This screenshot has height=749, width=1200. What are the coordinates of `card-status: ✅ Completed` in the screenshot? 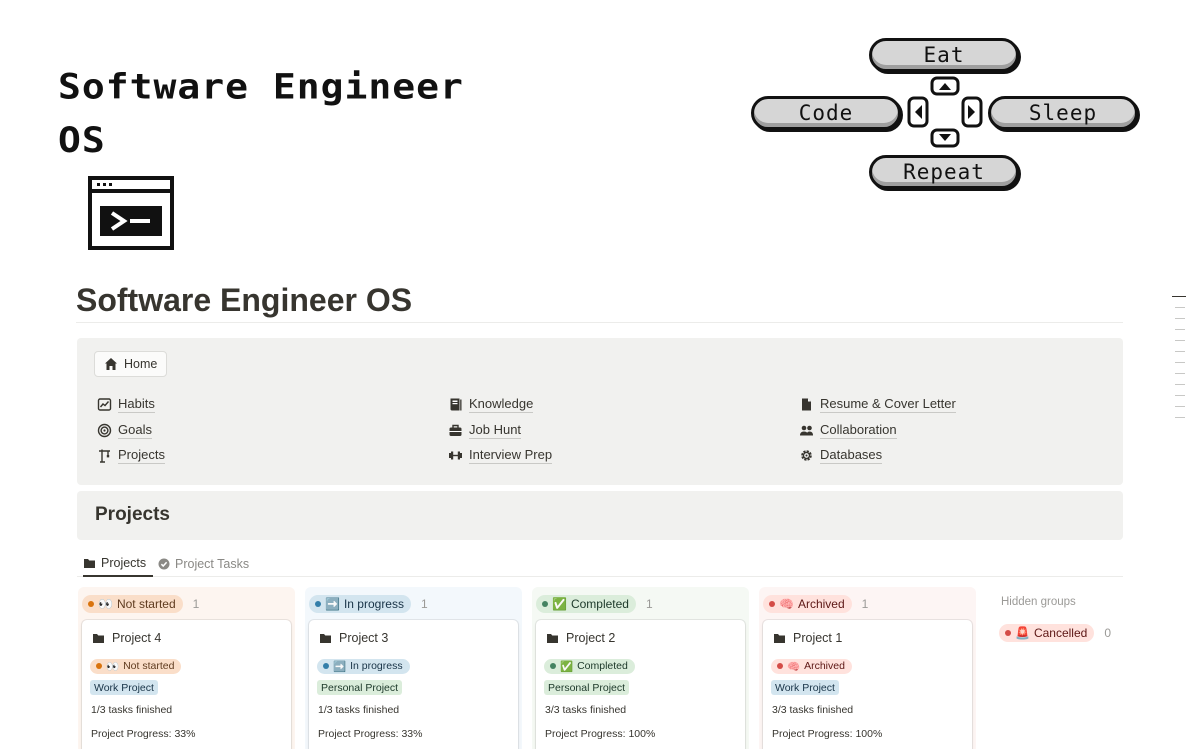 It's located at (589, 665).